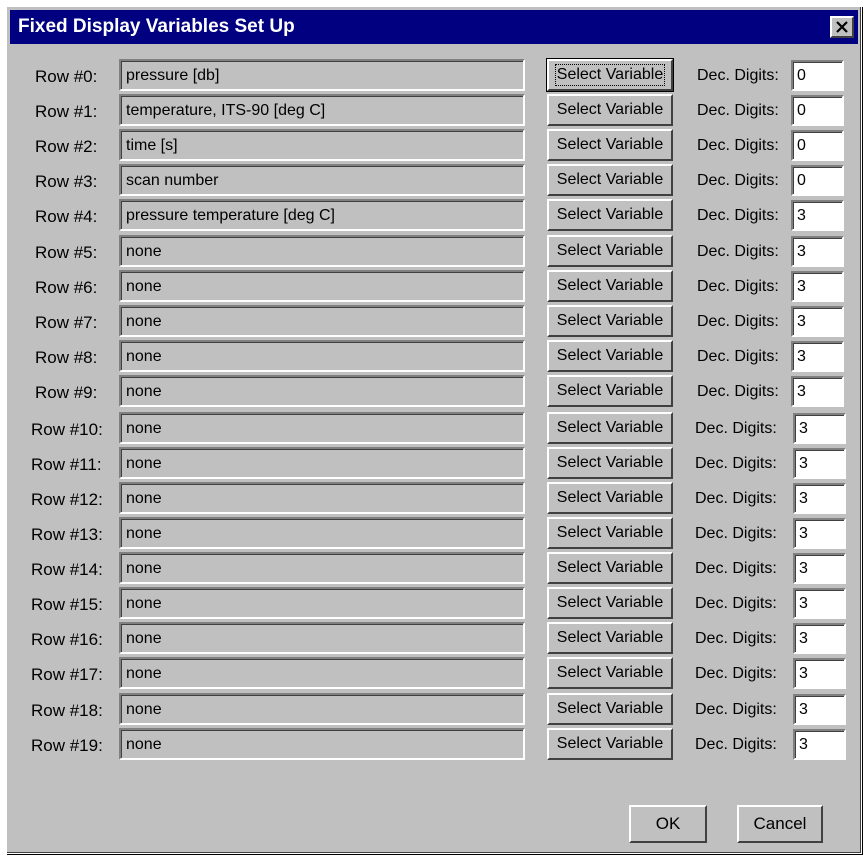 The image size is (866, 856). Describe the element at coordinates (435, 604) in the screenshot. I see `variable-row: Row #15: none Select Variable Dec. Digits: 3` at that location.